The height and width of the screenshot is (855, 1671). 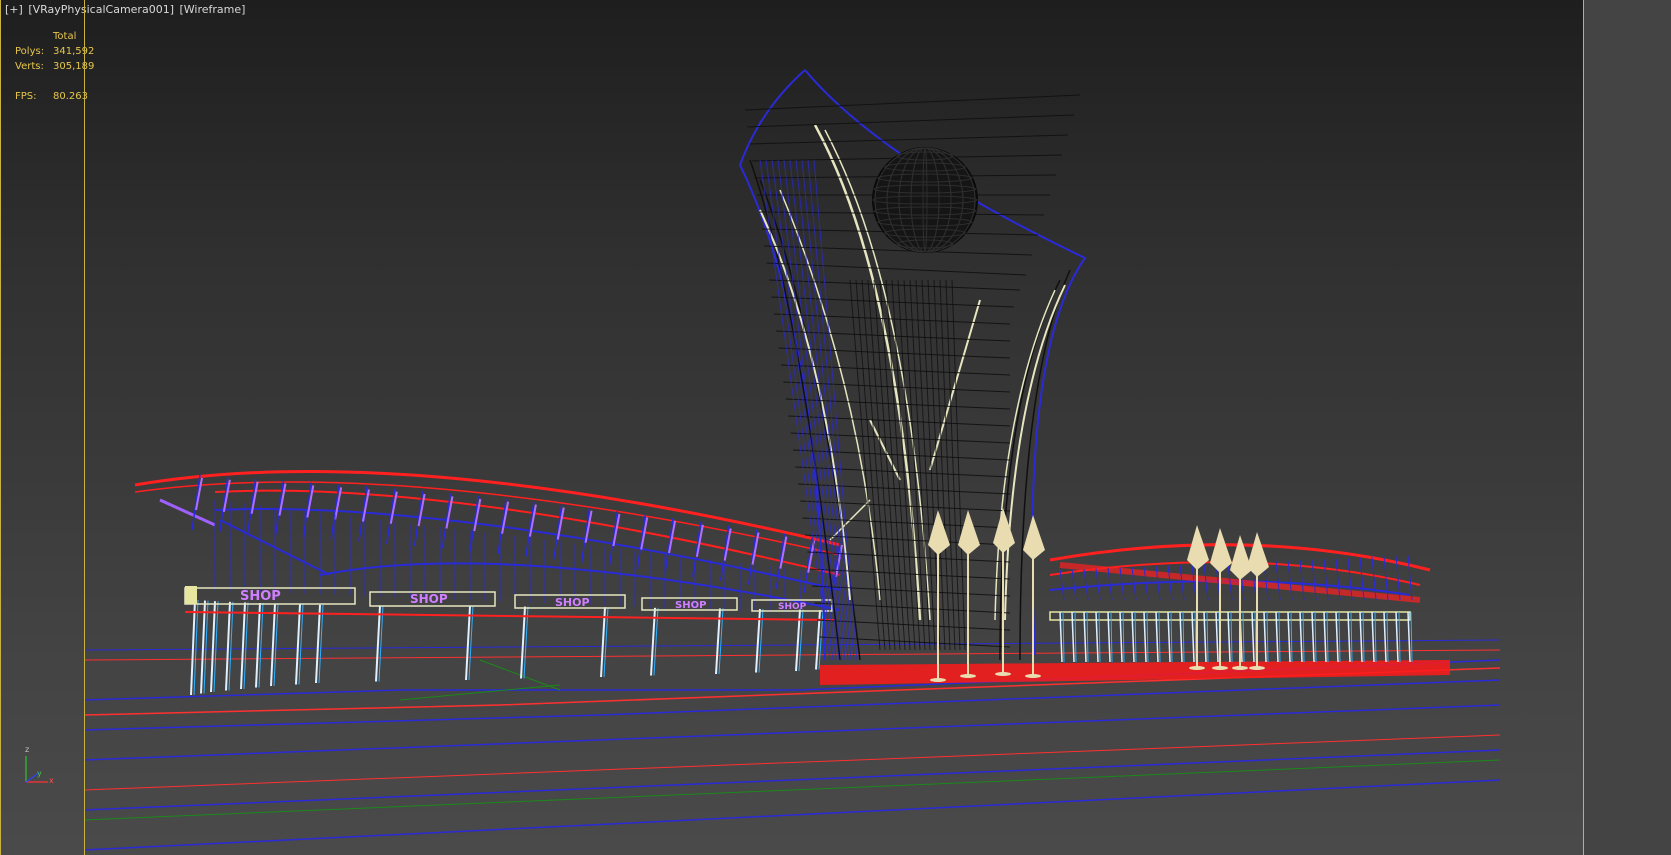 What do you see at coordinates (14, 9) in the screenshot?
I see `viewport-plus-menu: [+]` at bounding box center [14, 9].